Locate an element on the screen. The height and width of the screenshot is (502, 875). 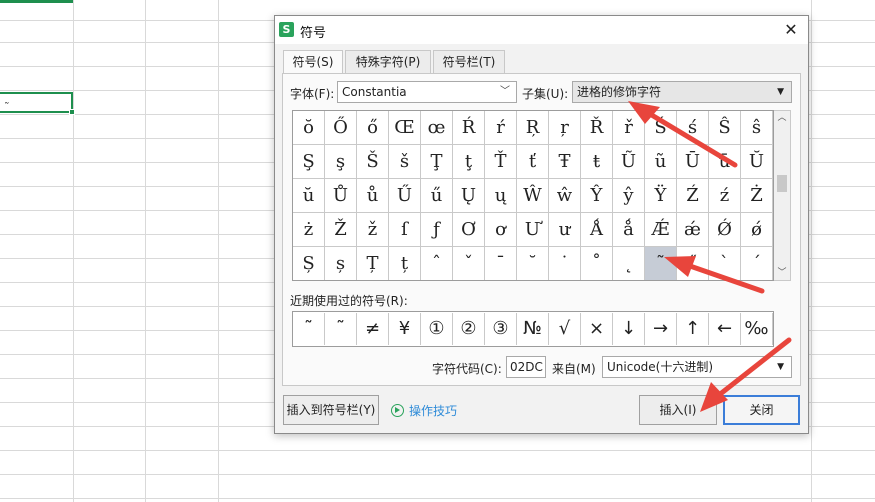
symbol-cell: ˆ is located at coordinates (437, 263).